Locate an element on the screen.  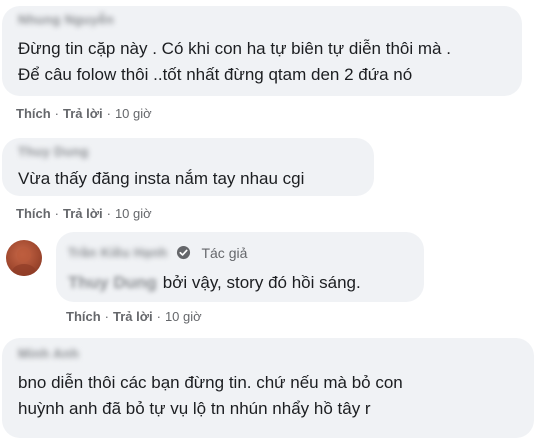
mention-tag: Thuy Dung is located at coordinates (112, 282).